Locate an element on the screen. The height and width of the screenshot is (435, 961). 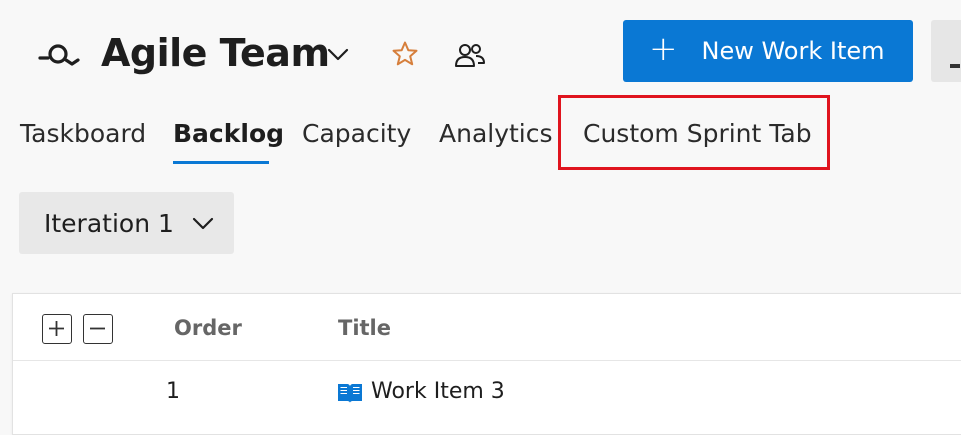
minus-icon is located at coordinates (97, 328).